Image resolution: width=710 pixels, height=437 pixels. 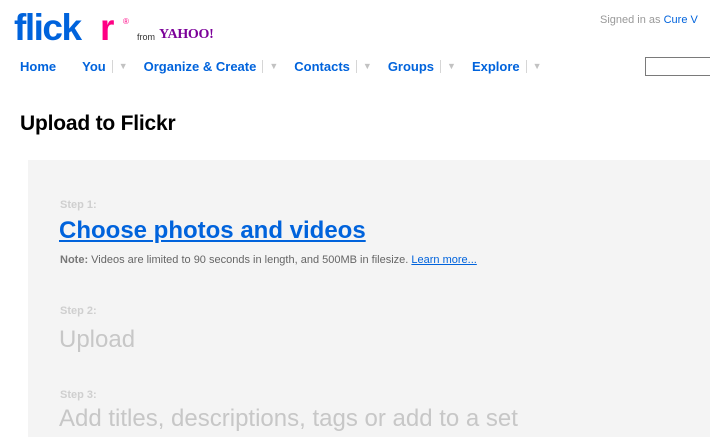 I want to click on step-3-label: Step 3:, so click(x=78, y=395).